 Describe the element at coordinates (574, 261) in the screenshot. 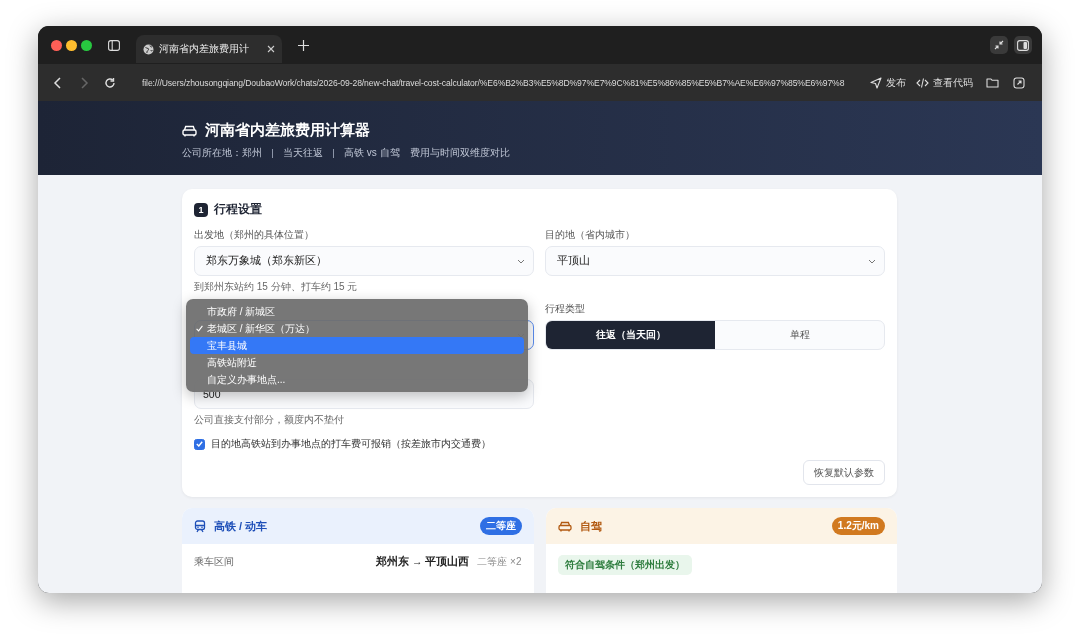

I see `select-value: 平顶山` at that location.